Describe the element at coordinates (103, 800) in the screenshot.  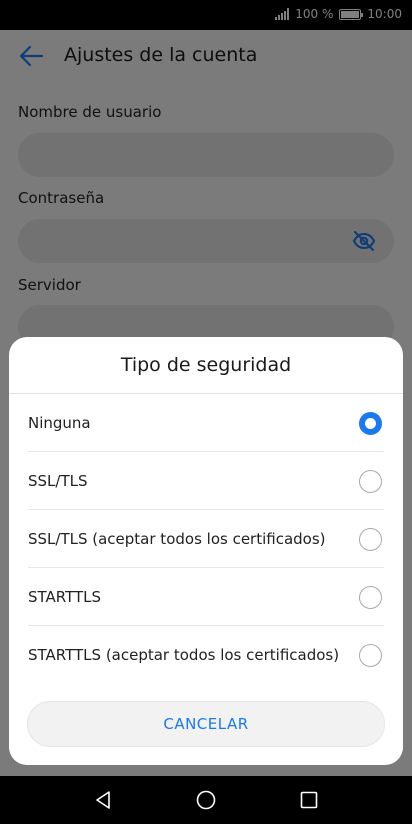
I see `back-triangle-icon` at that location.